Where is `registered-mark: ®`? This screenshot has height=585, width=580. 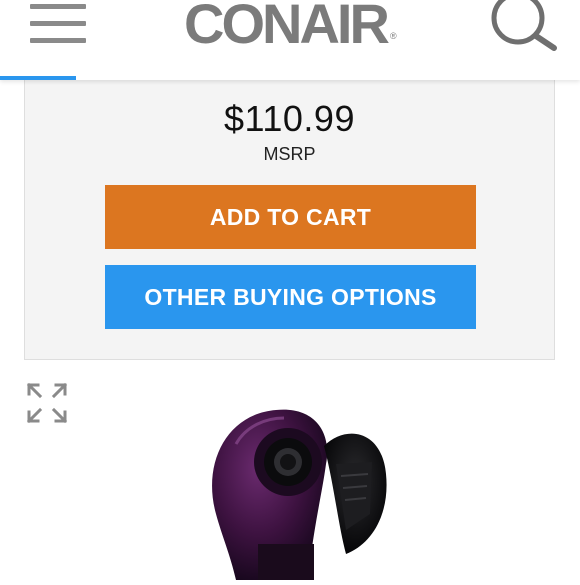
registered-mark: ® is located at coordinates (393, 36).